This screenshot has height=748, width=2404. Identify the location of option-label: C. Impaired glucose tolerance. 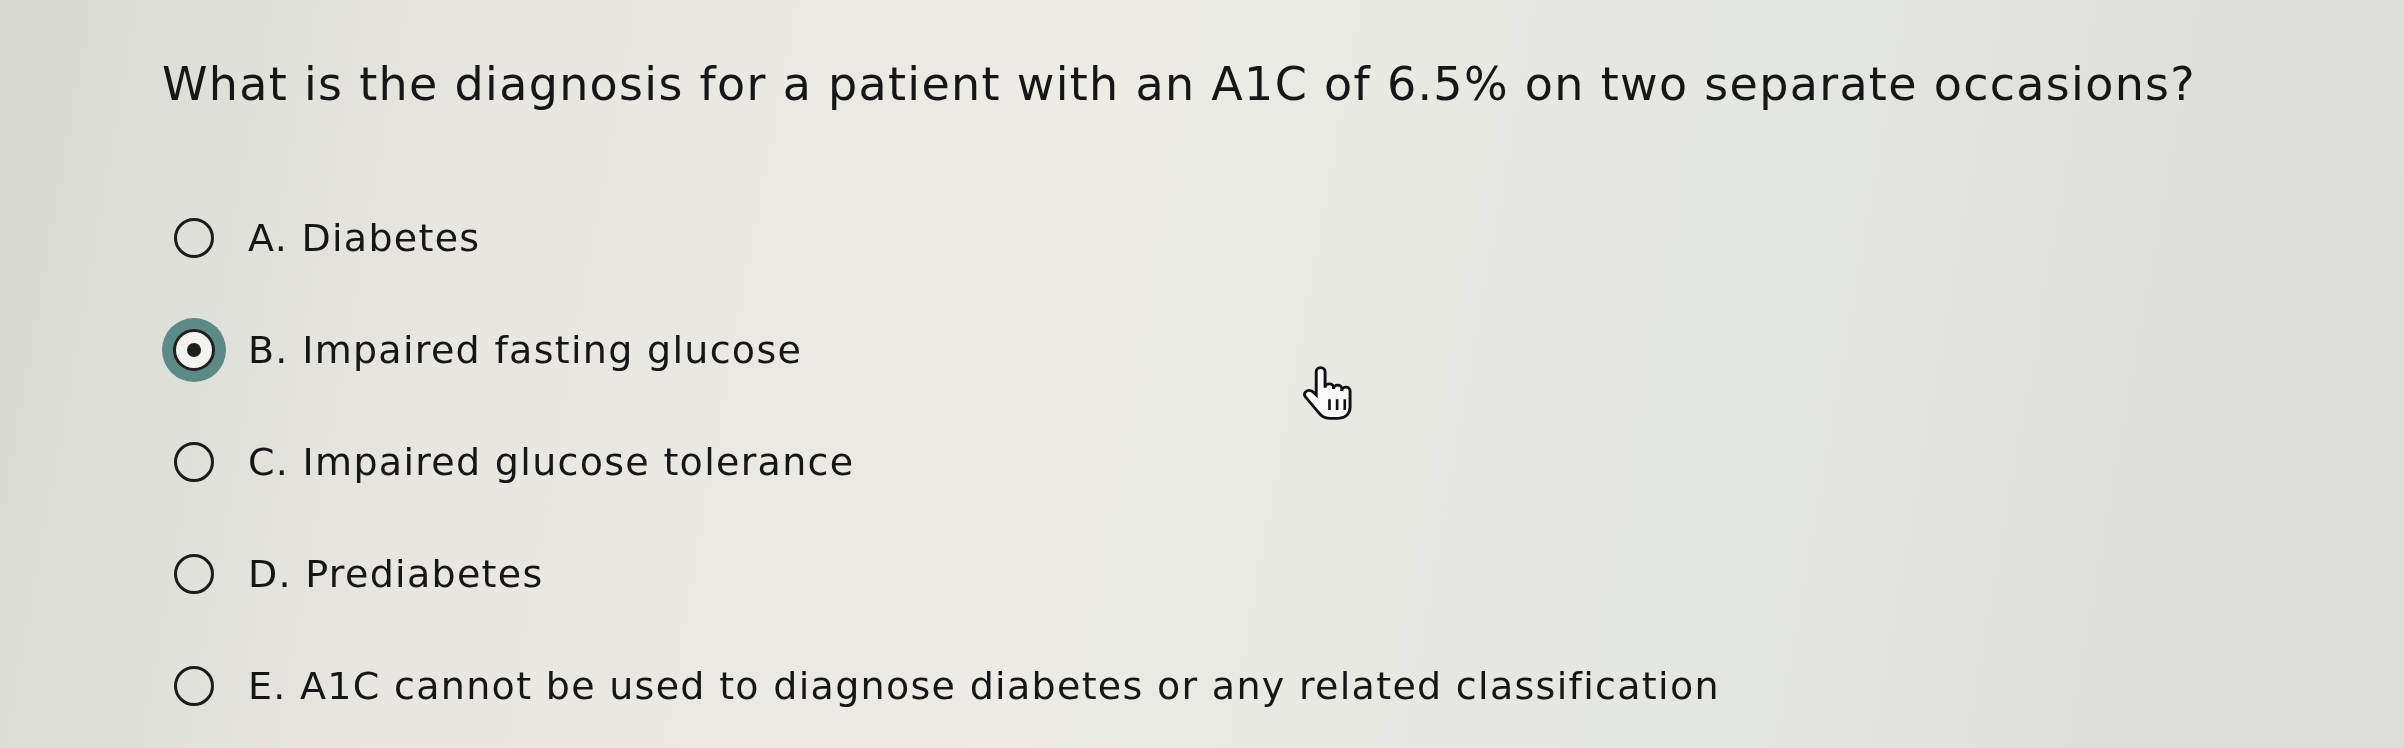
(551, 462).